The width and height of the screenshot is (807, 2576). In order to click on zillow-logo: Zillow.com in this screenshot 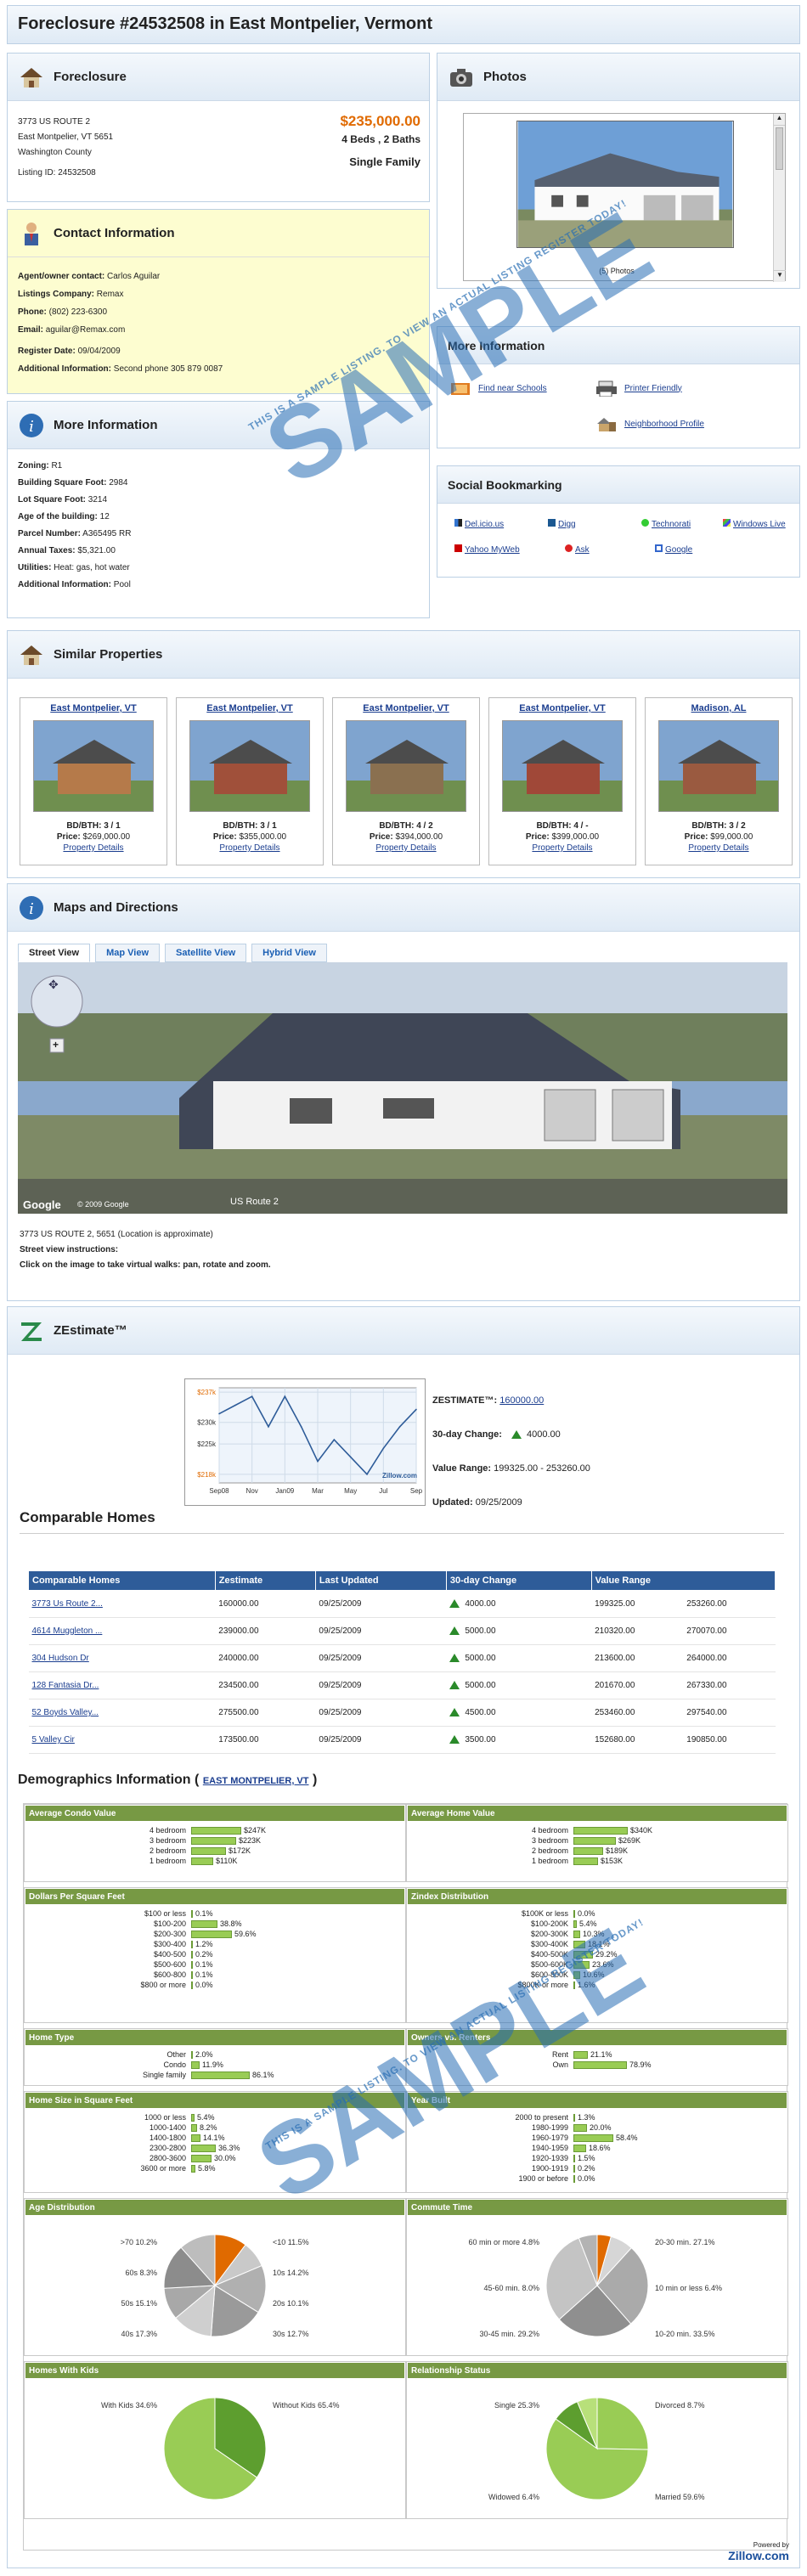, I will do `click(758, 2555)`.